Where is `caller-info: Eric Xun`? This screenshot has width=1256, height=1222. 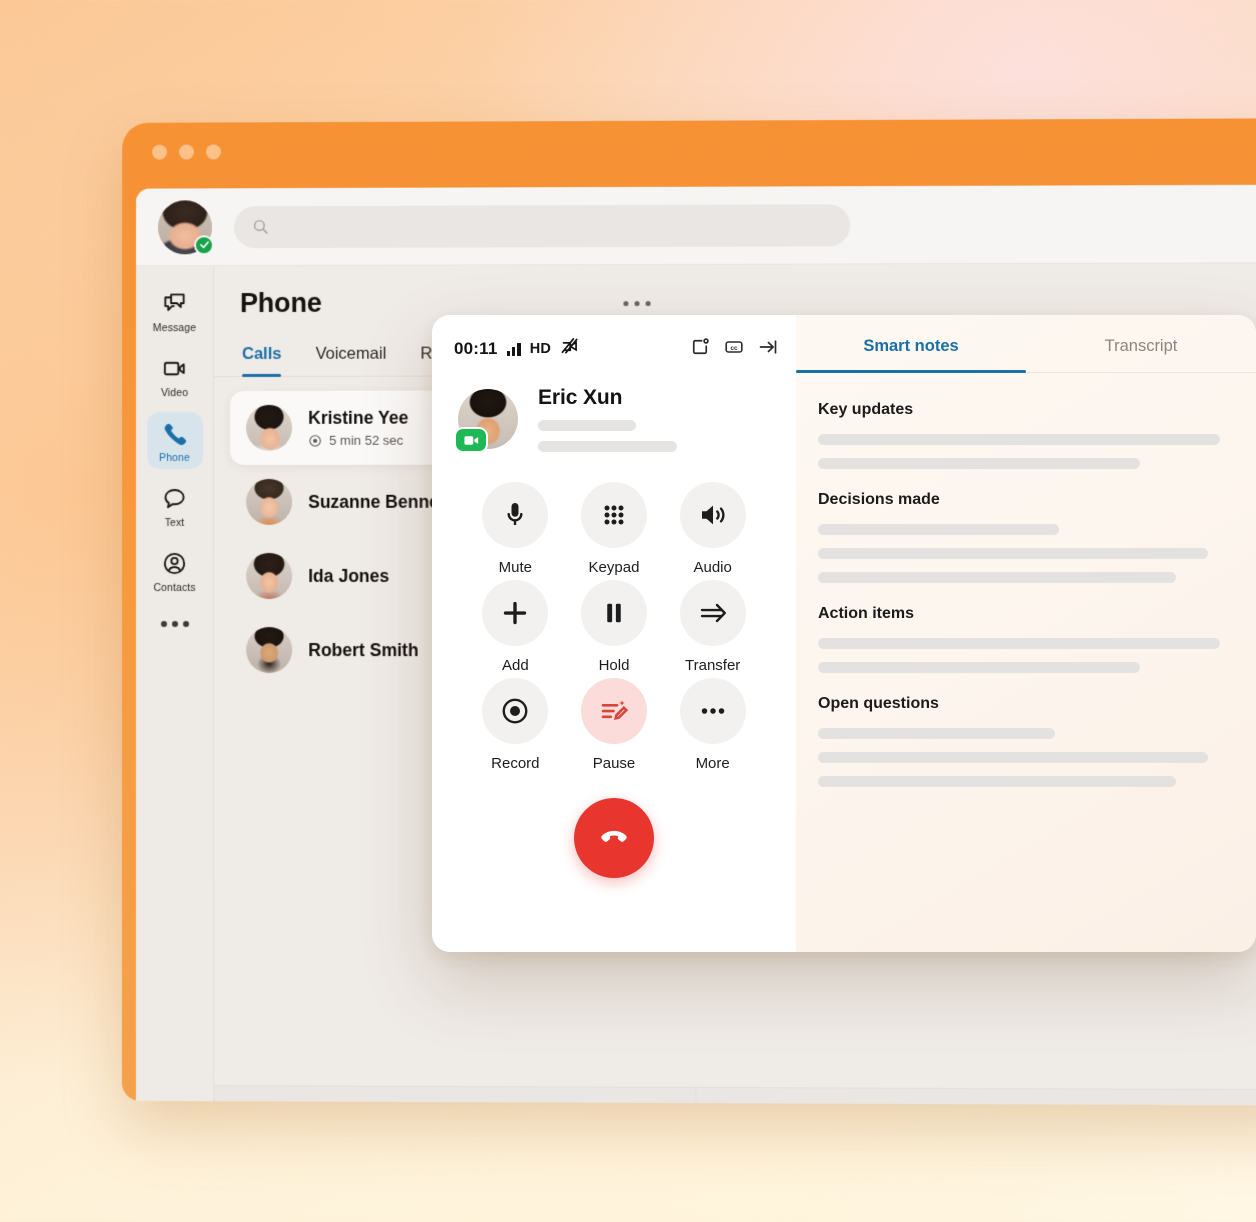 caller-info: Eric Xun is located at coordinates (614, 406).